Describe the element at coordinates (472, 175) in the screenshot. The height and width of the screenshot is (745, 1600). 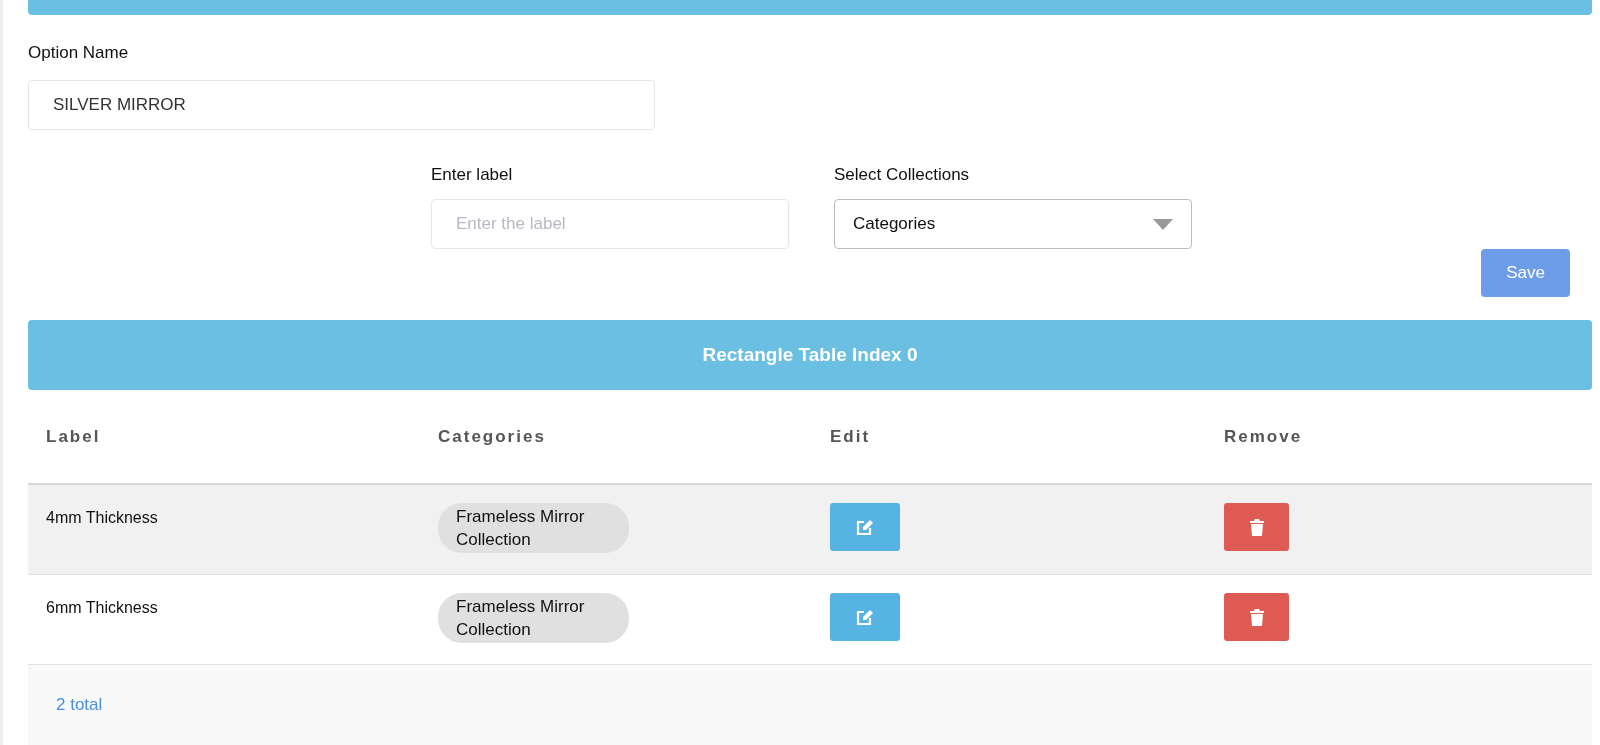
I see `field-label: Enter label` at that location.